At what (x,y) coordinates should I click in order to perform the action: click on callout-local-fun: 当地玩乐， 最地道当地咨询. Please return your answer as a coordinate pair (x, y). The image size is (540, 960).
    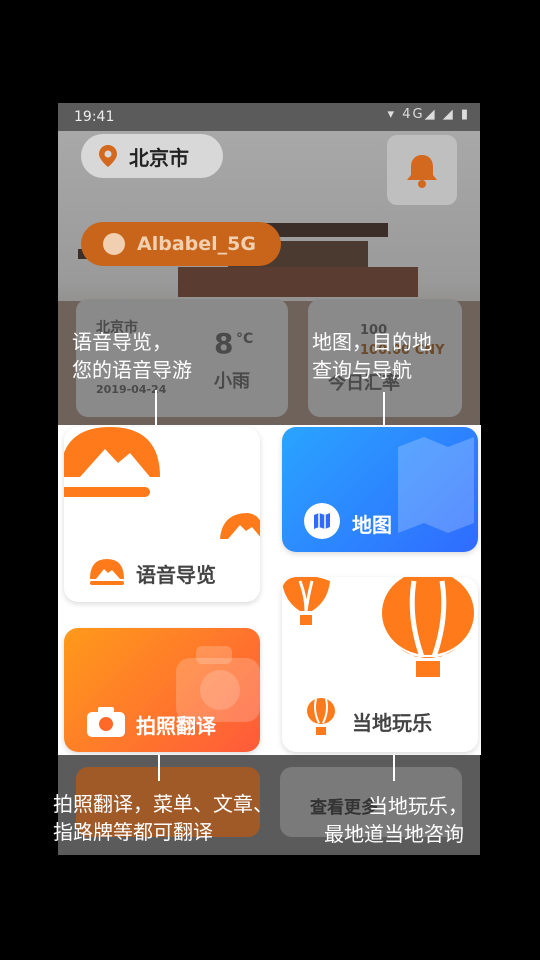
    Looking at the image, I should click on (396, 820).